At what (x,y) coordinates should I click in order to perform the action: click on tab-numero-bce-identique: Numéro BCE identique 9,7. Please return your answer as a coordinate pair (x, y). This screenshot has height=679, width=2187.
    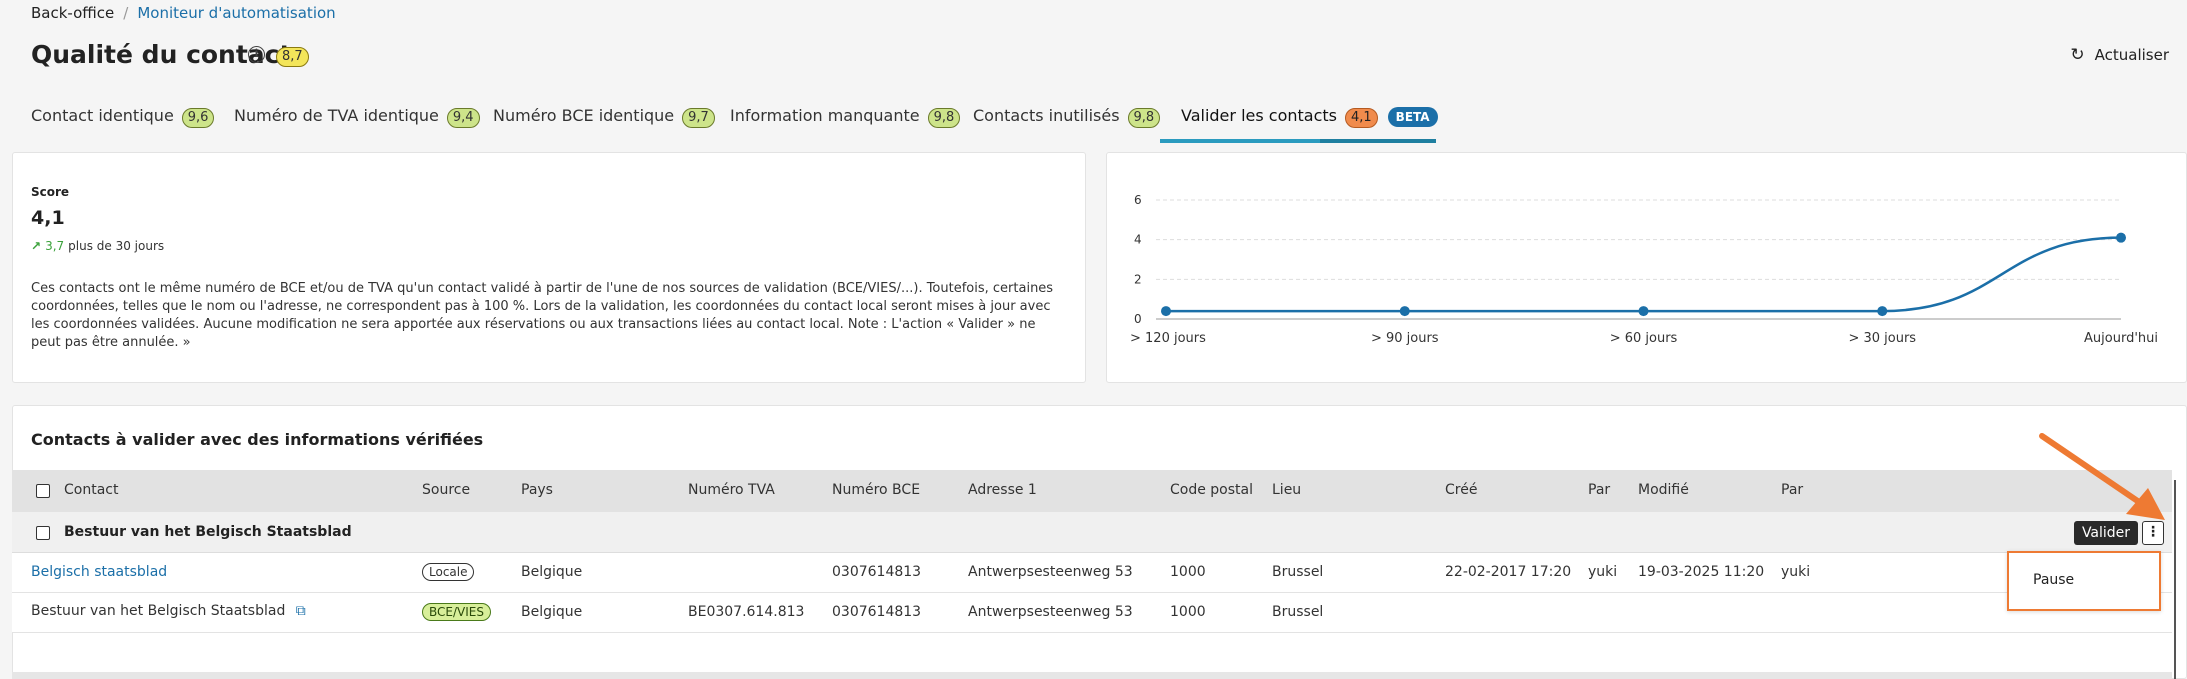
    Looking at the image, I should click on (604, 117).